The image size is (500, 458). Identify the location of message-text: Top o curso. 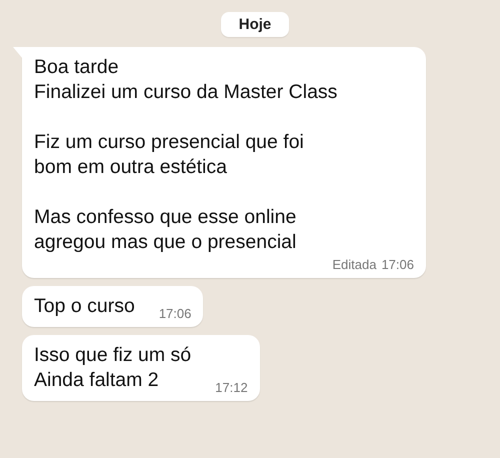
(84, 306).